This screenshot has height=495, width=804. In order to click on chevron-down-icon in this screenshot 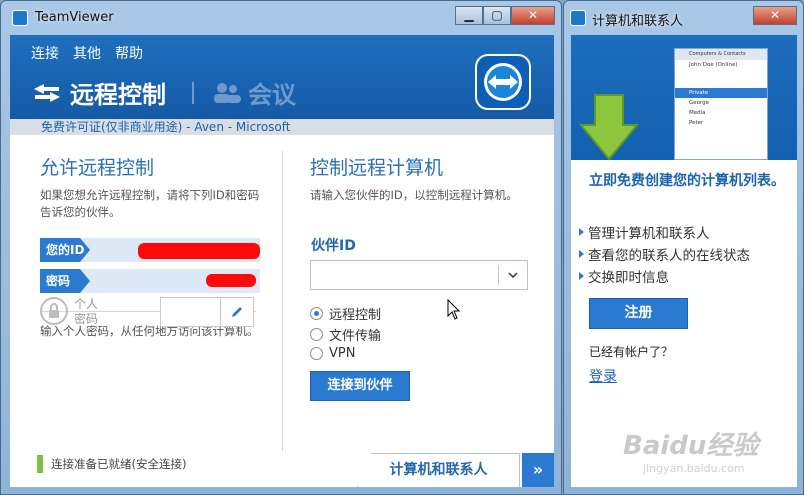, I will do `click(513, 275)`.